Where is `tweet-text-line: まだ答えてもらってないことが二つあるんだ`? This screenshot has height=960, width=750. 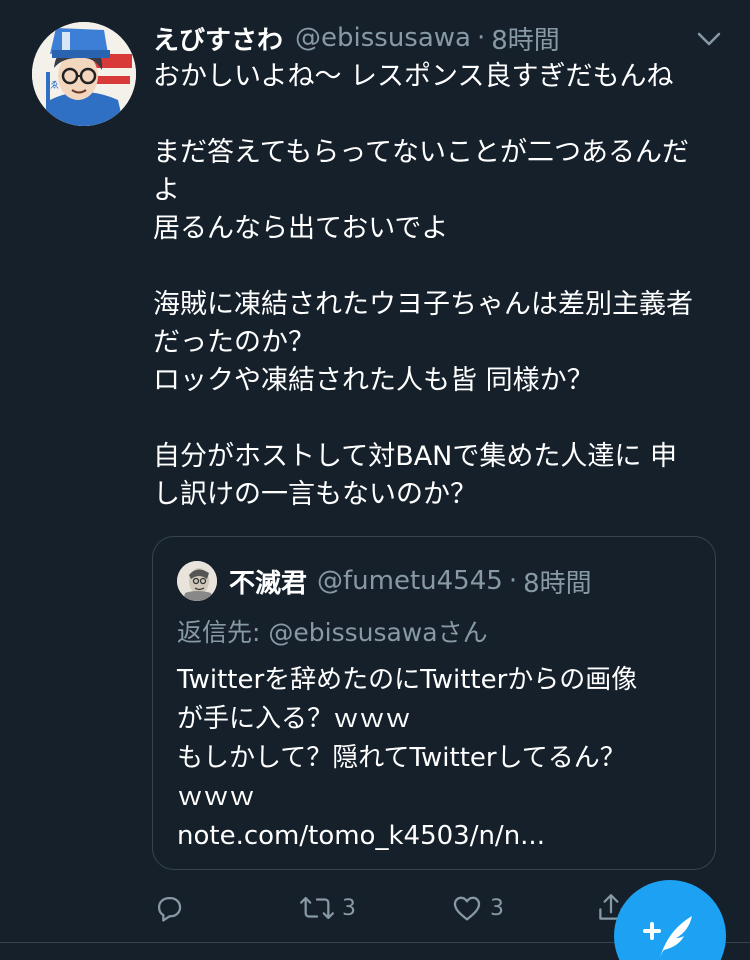
tweet-text-line: まだ答えてもらってないことが二つあるんだ is located at coordinates (421, 152).